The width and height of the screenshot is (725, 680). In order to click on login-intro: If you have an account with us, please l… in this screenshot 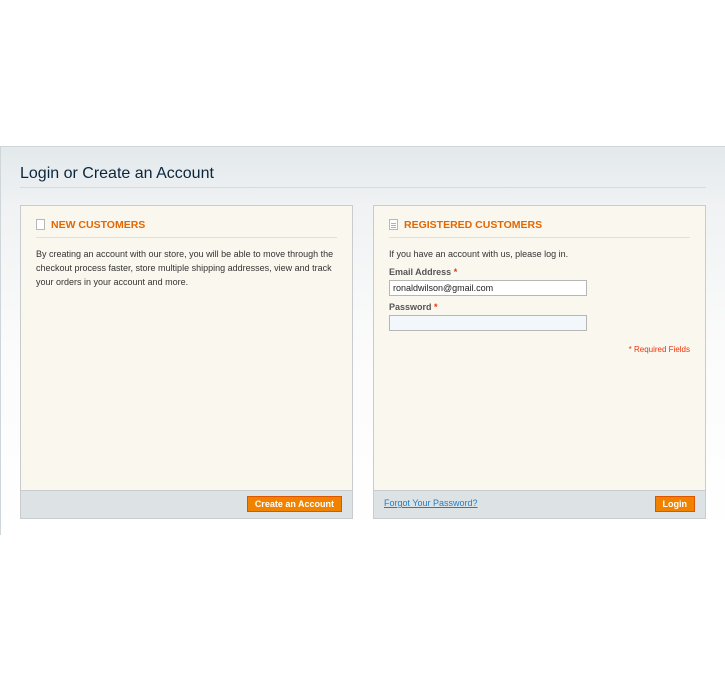, I will do `click(479, 254)`.